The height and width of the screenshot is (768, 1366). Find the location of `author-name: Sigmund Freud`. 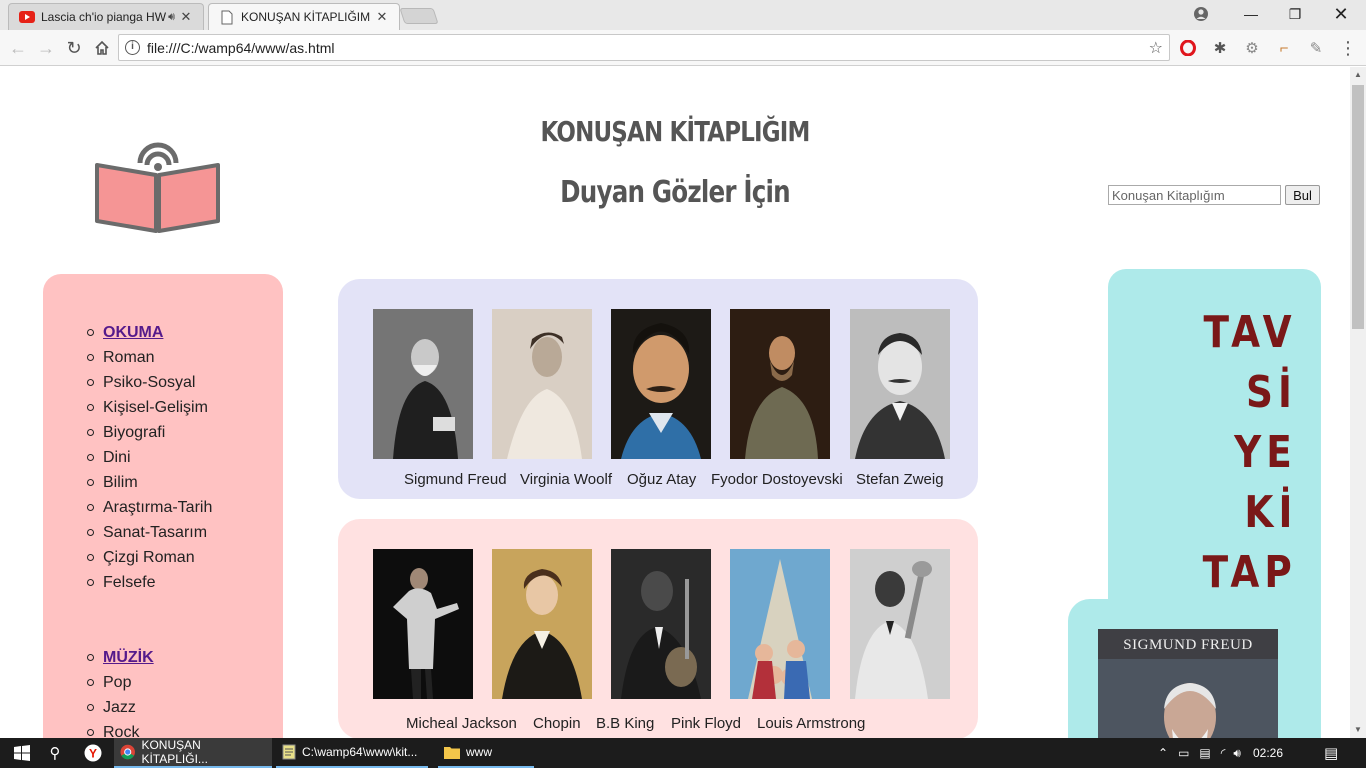

author-name: Sigmund Freud is located at coordinates (455, 479).